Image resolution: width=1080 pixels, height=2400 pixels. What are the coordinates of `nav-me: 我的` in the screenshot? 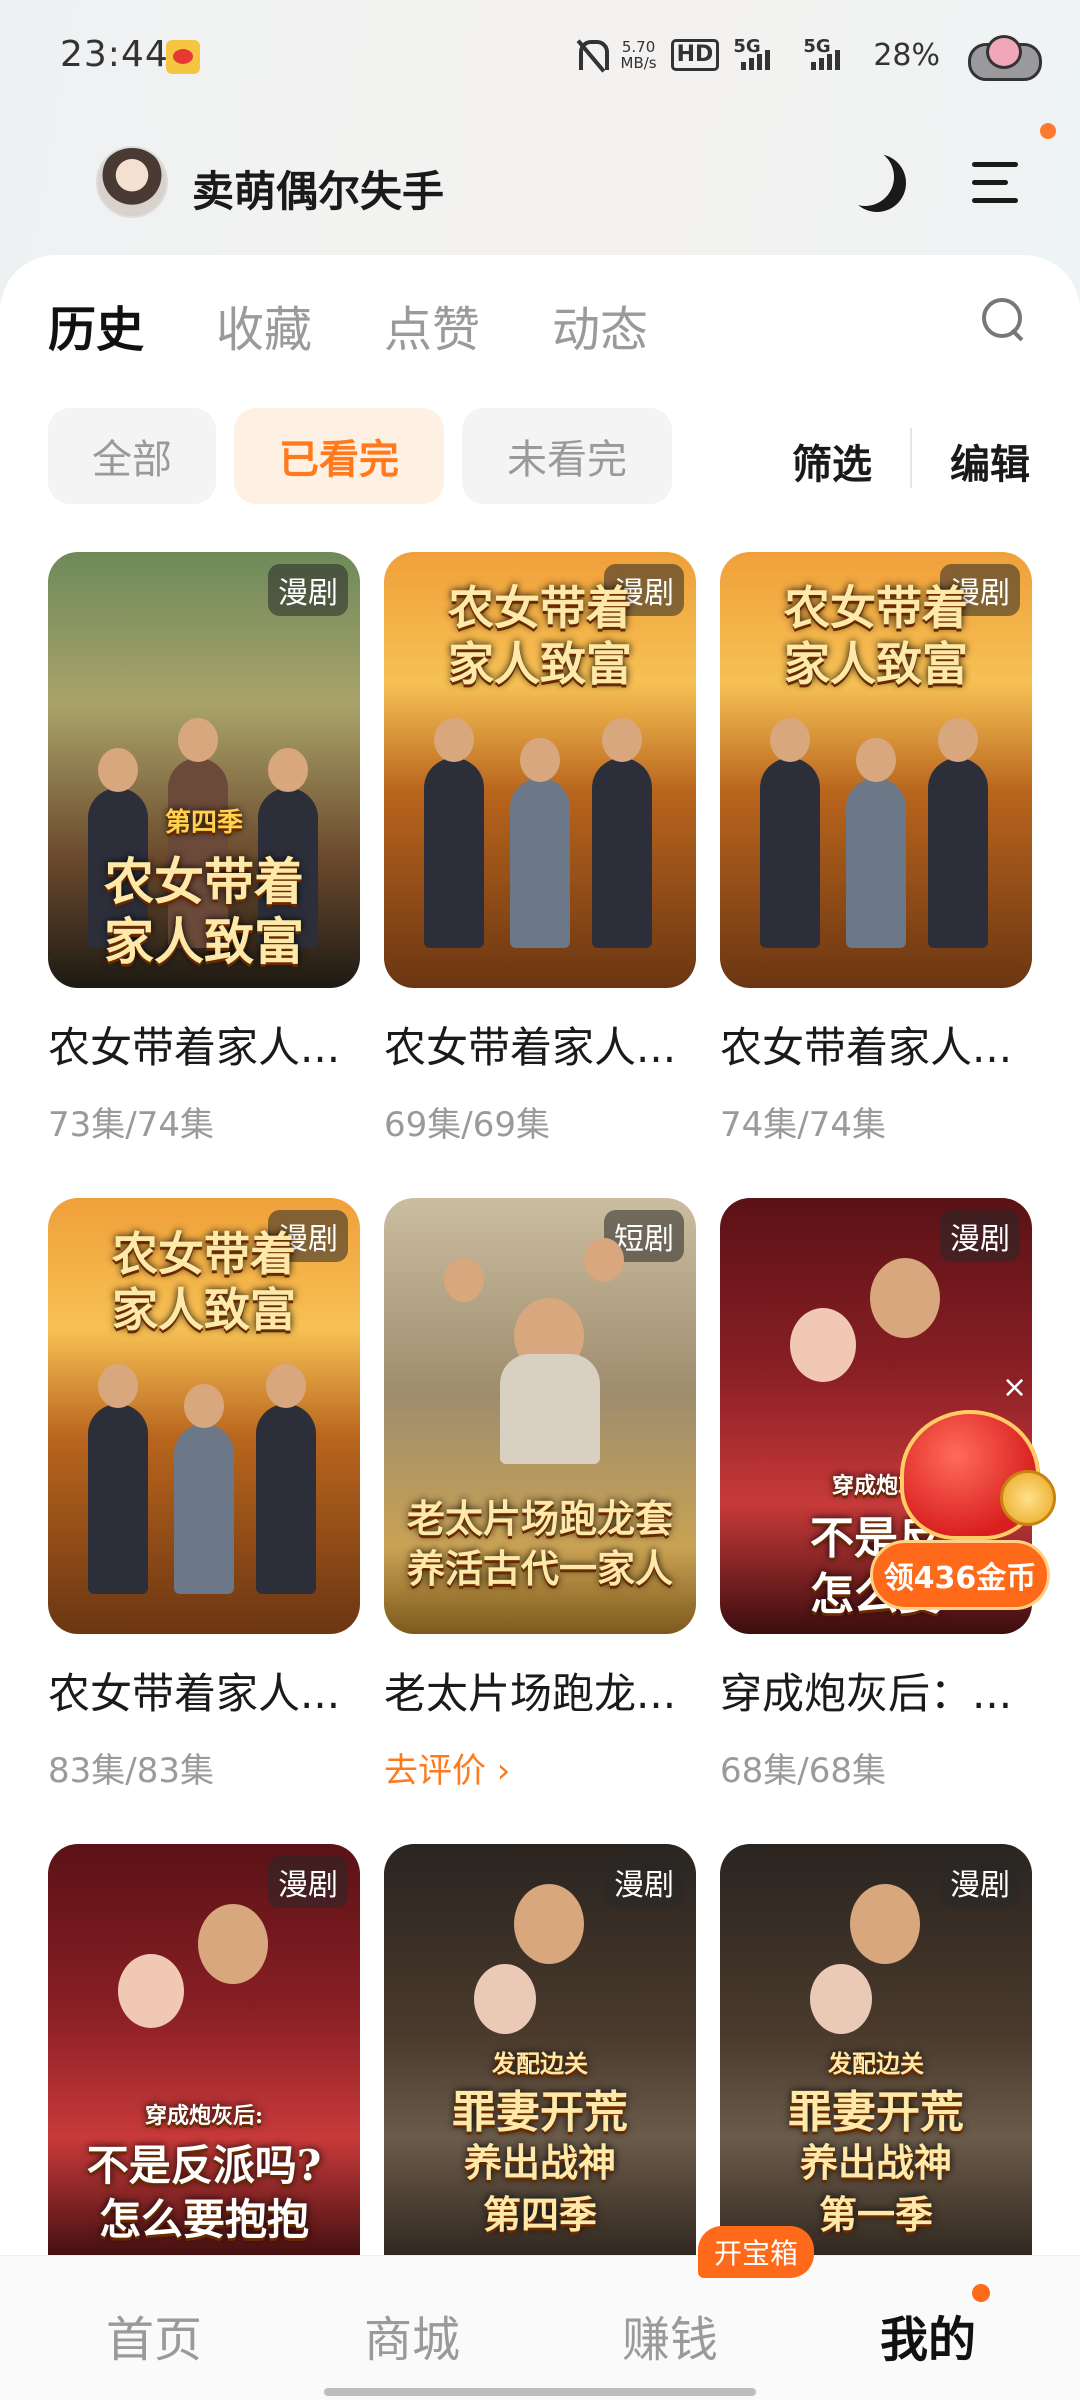 It's located at (928, 2335).